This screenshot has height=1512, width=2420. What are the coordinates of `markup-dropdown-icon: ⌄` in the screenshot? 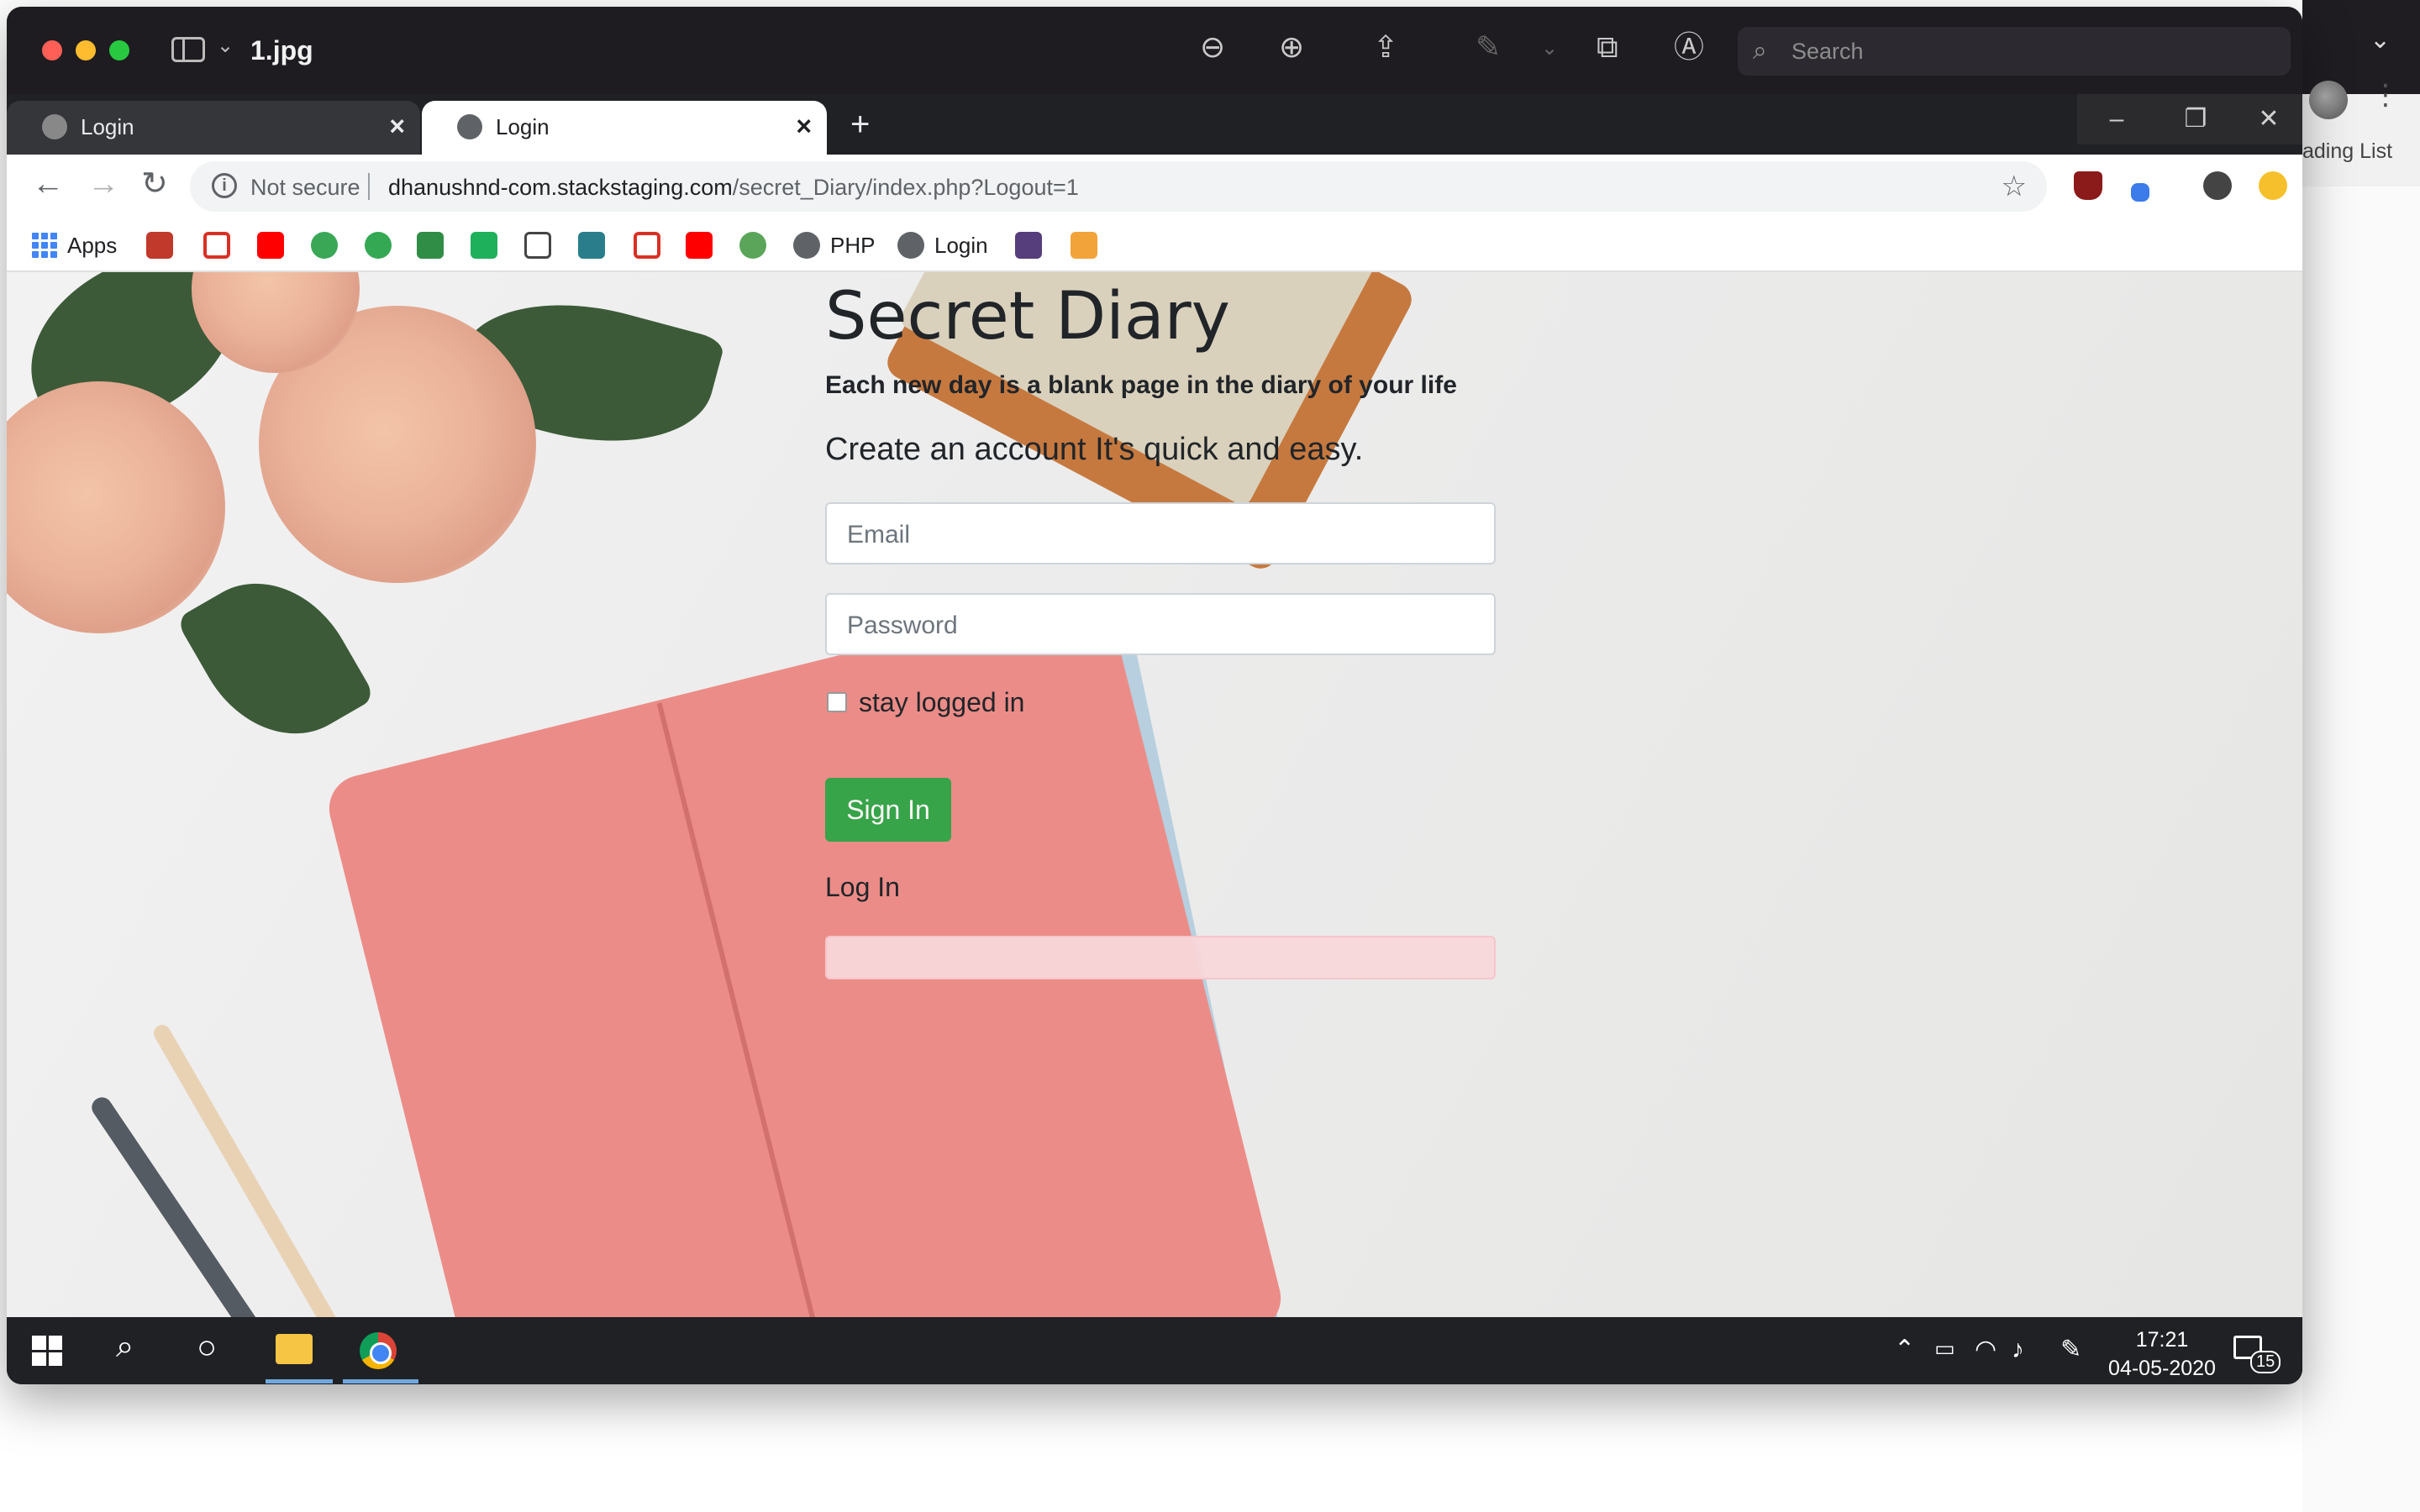 It's located at (1549, 49).